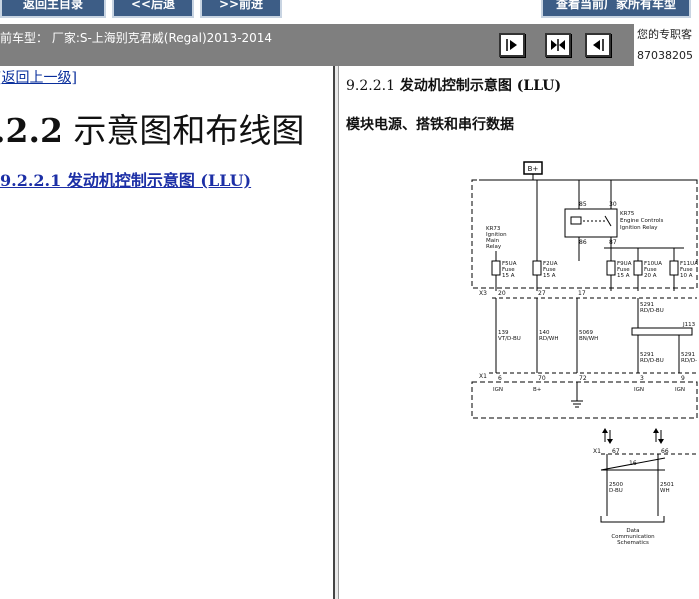  What do you see at coordinates (136, 38) in the screenshot?
I see `vehicle-model-text: 前车型： 厂家:S-上海别克君威(Regal)2013-2014` at bounding box center [136, 38].